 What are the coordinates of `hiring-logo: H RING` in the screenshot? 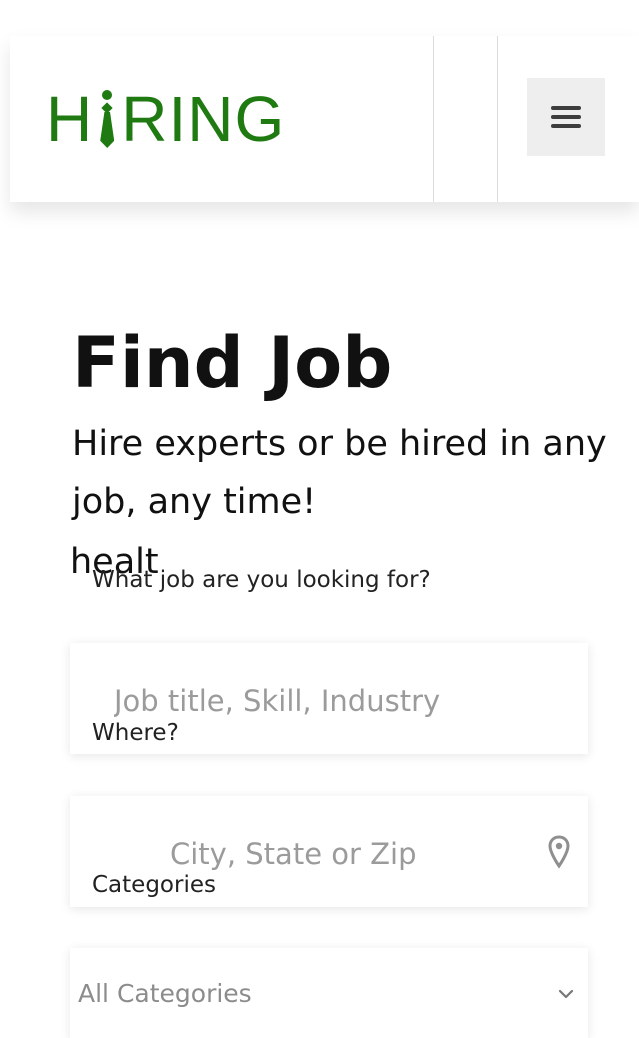 It's located at (165, 119).